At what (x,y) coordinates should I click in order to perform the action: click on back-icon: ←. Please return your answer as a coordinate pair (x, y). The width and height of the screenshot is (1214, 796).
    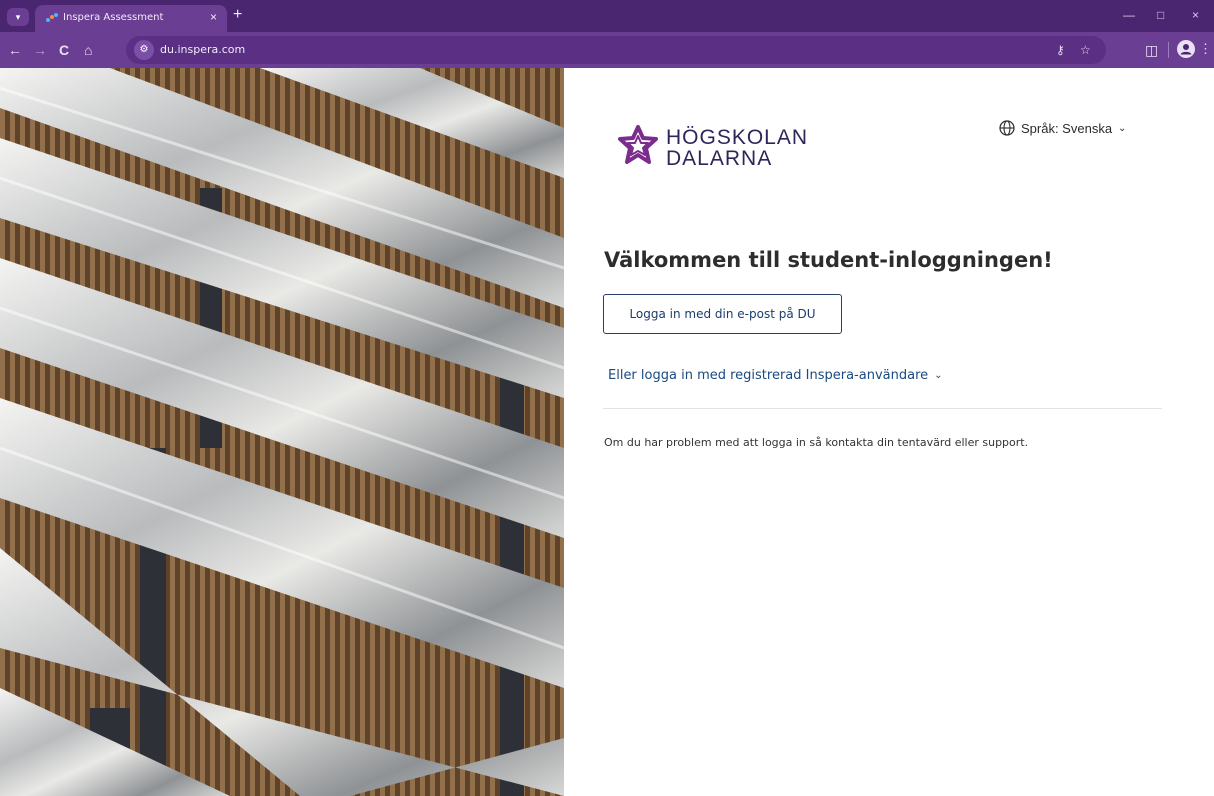
    Looking at the image, I should click on (15, 50).